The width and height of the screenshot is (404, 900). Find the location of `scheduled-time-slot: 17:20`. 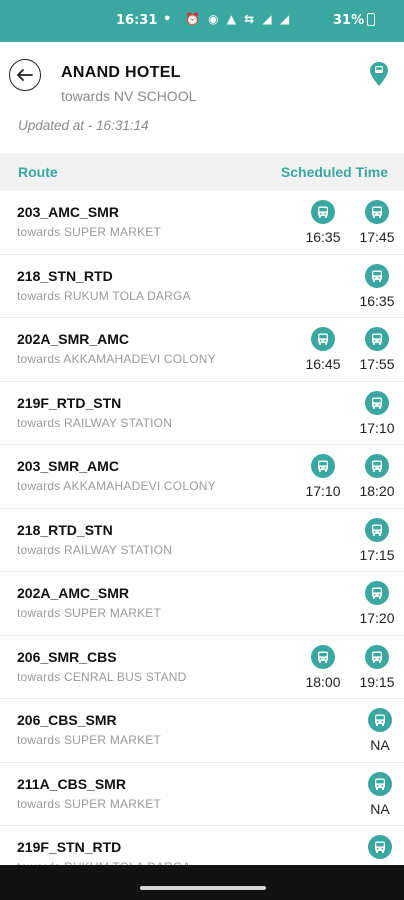

scheduled-time-slot: 17:20 is located at coordinates (377, 603).